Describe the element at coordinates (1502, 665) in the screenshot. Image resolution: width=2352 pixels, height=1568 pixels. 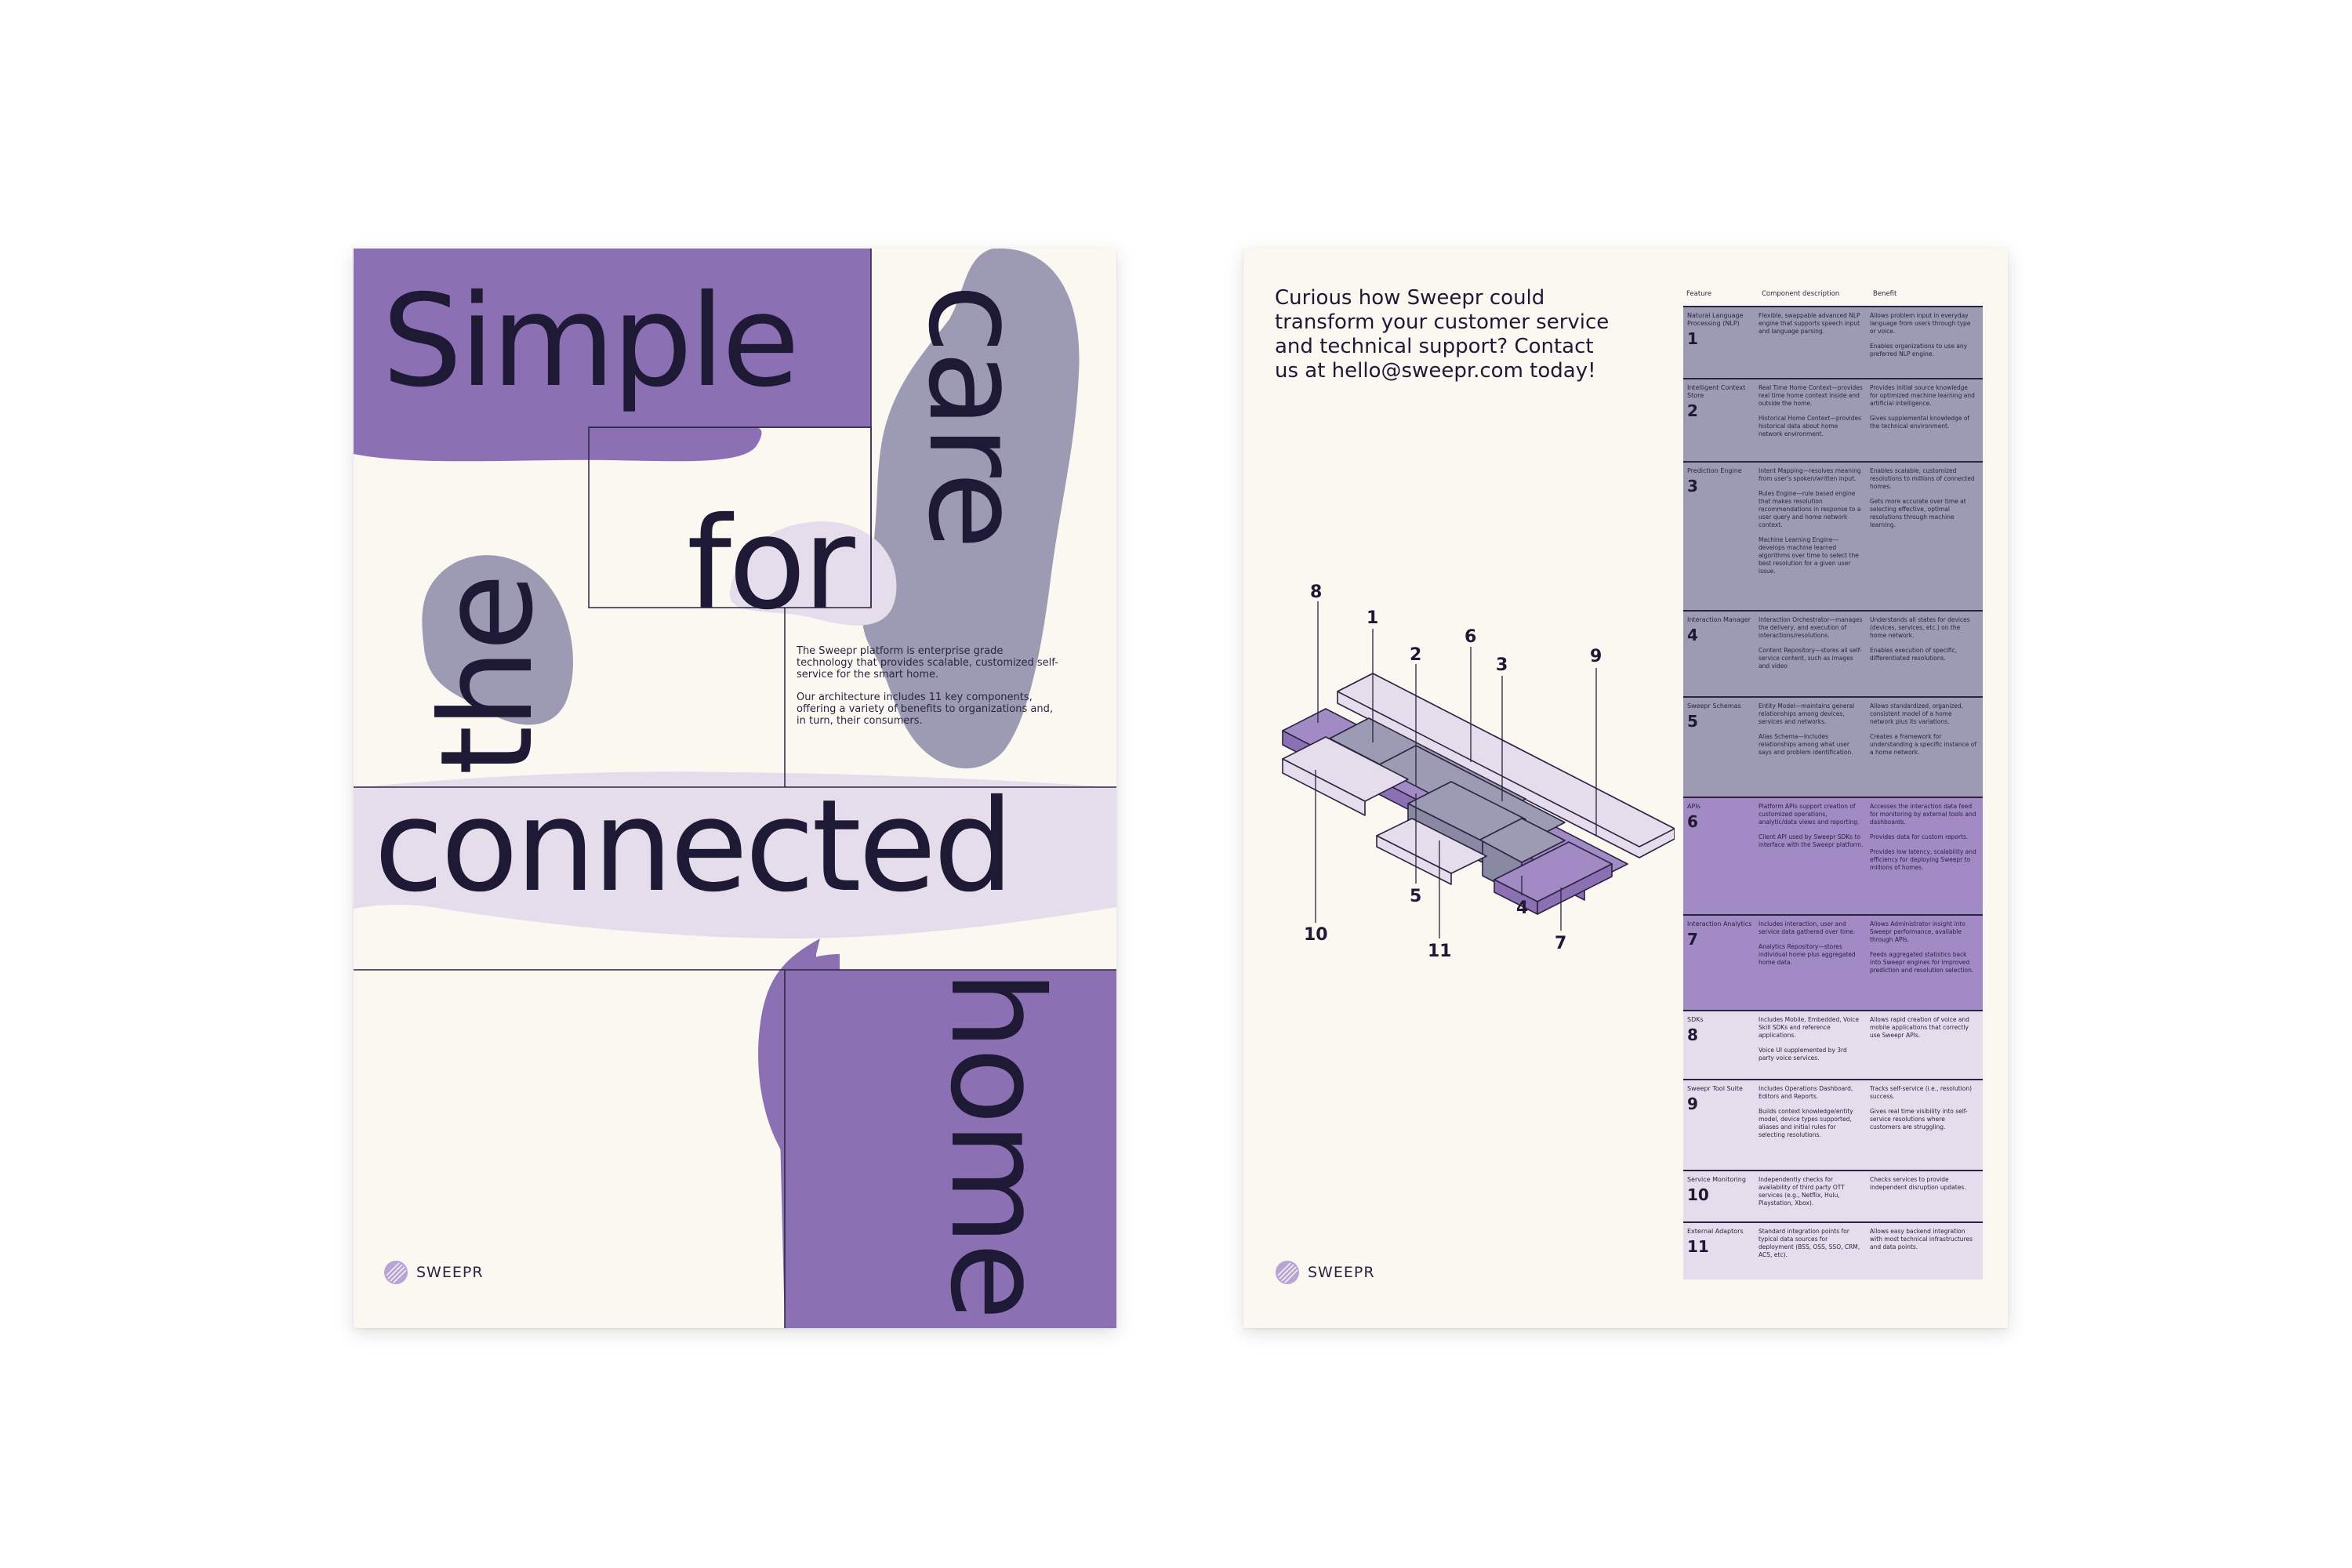
I see `diagram-label-3: 3` at that location.